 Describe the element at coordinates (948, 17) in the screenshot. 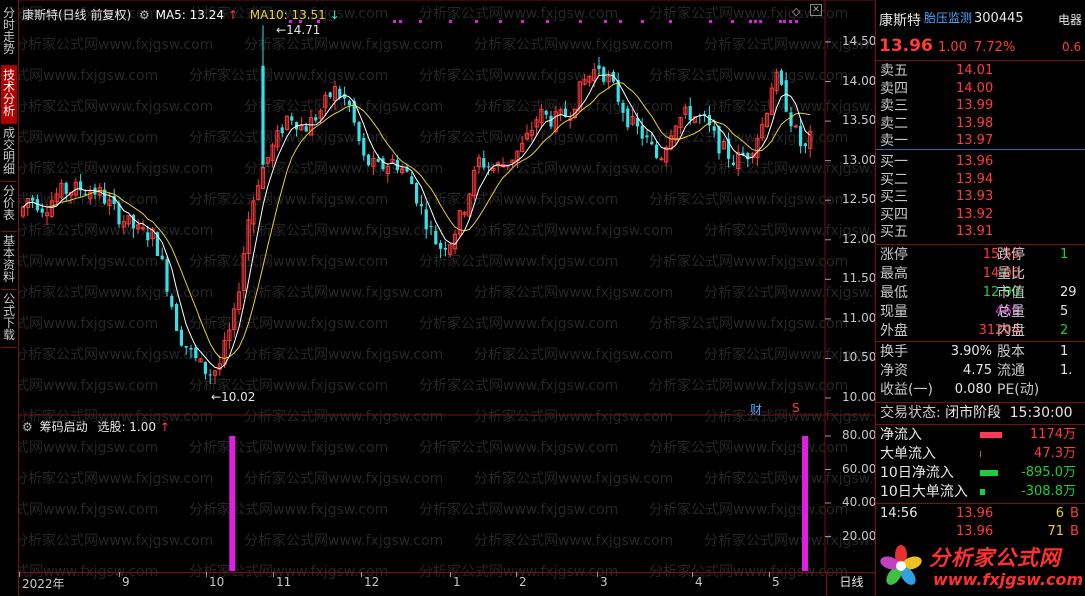

I see `concept-tag: 胎压监测` at that location.